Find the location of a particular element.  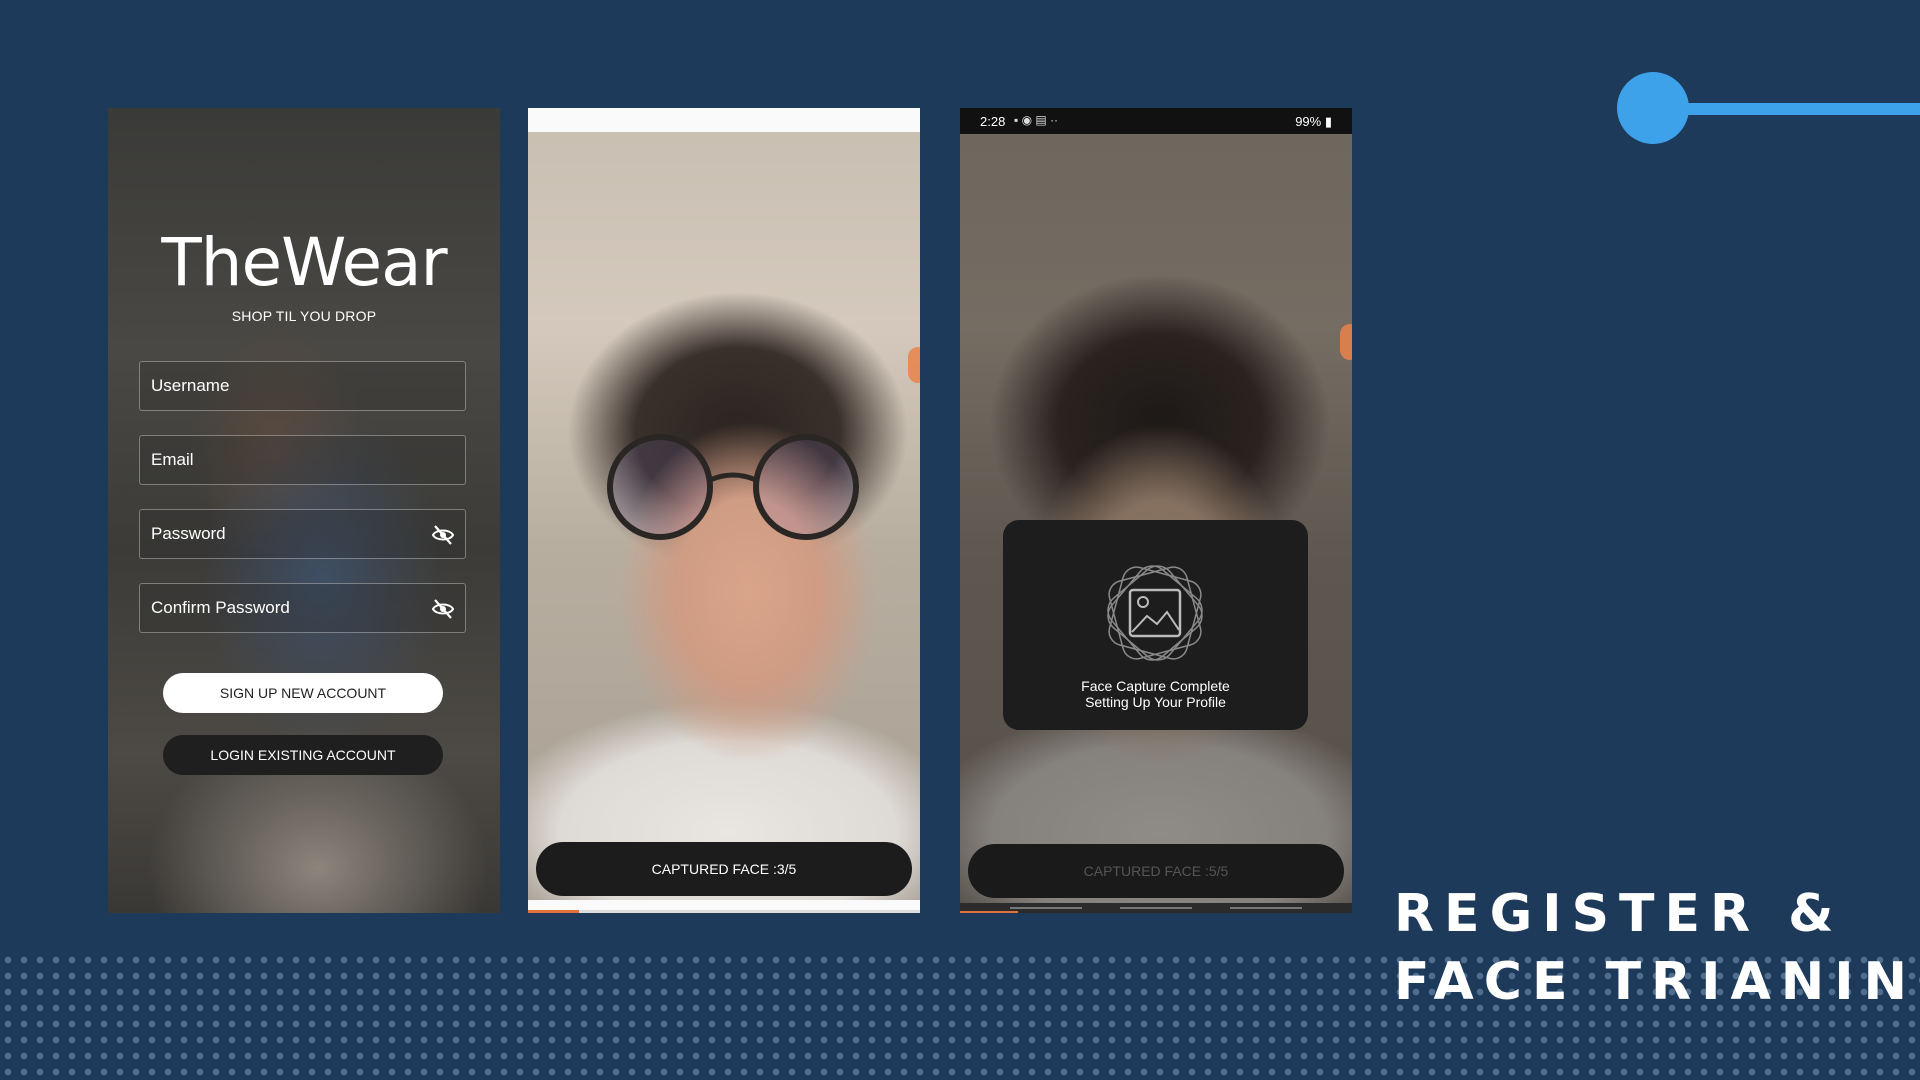

dialog-line-2: Setting Up Your Profile is located at coordinates (1155, 702).